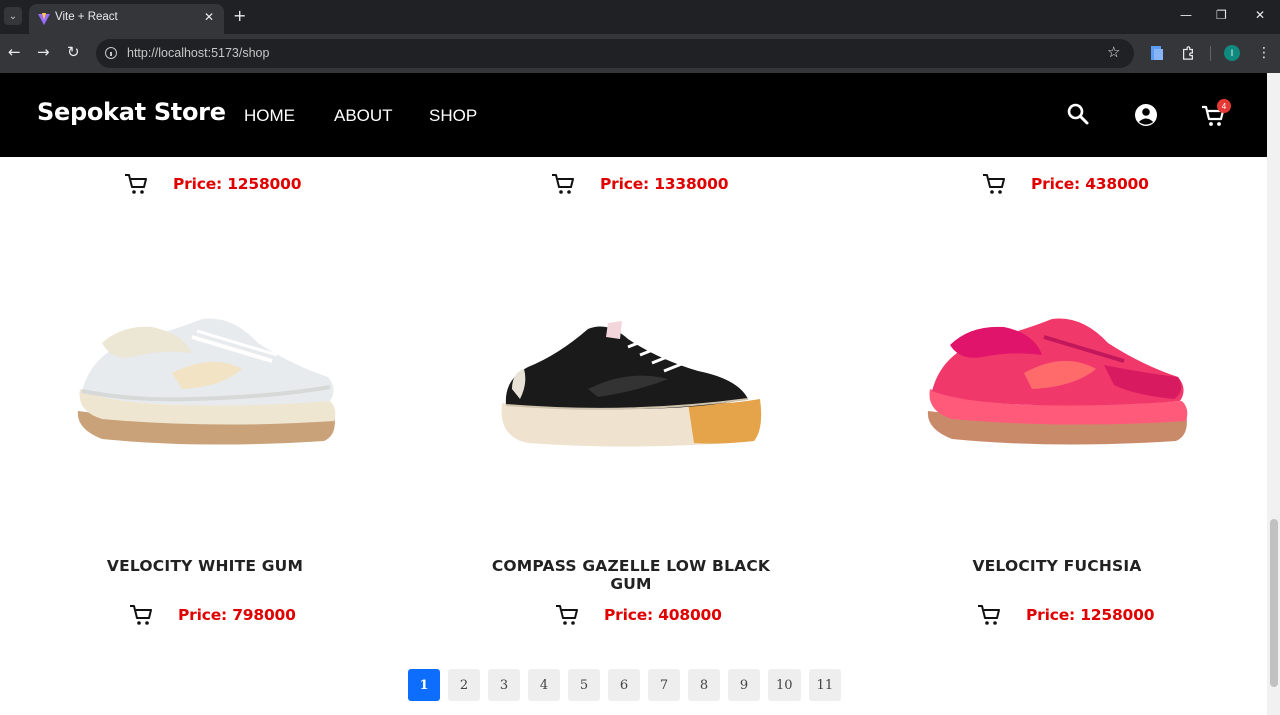 This screenshot has width=1280, height=715. I want to click on browser-tab-bar: ⌄ Vite + React ✕ + — ❐ ✕, so click(640, 17).